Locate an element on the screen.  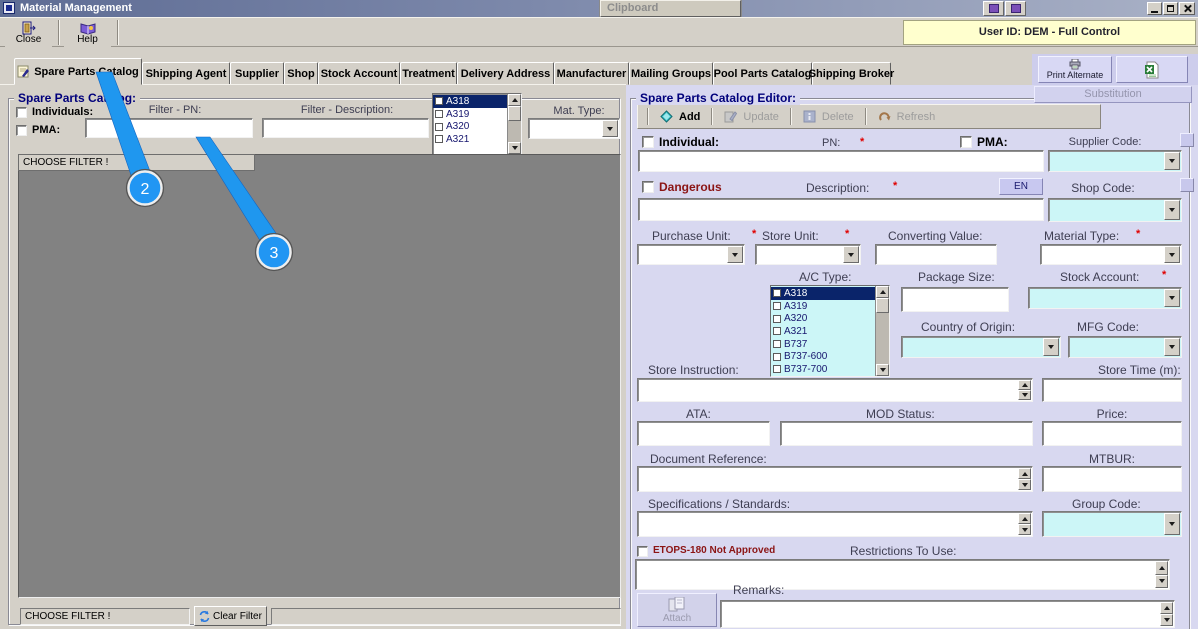
country-of-origin-combo is located at coordinates (981, 347).